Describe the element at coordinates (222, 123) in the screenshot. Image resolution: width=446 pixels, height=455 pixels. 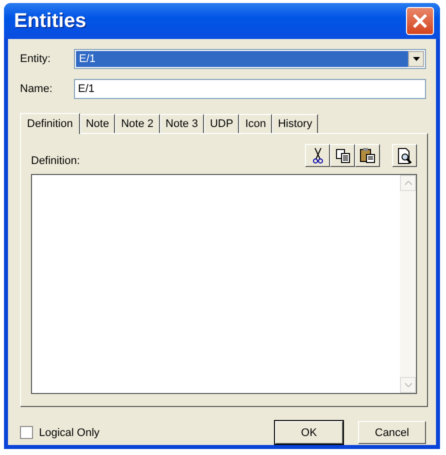
I see `tab: UDP` at that location.